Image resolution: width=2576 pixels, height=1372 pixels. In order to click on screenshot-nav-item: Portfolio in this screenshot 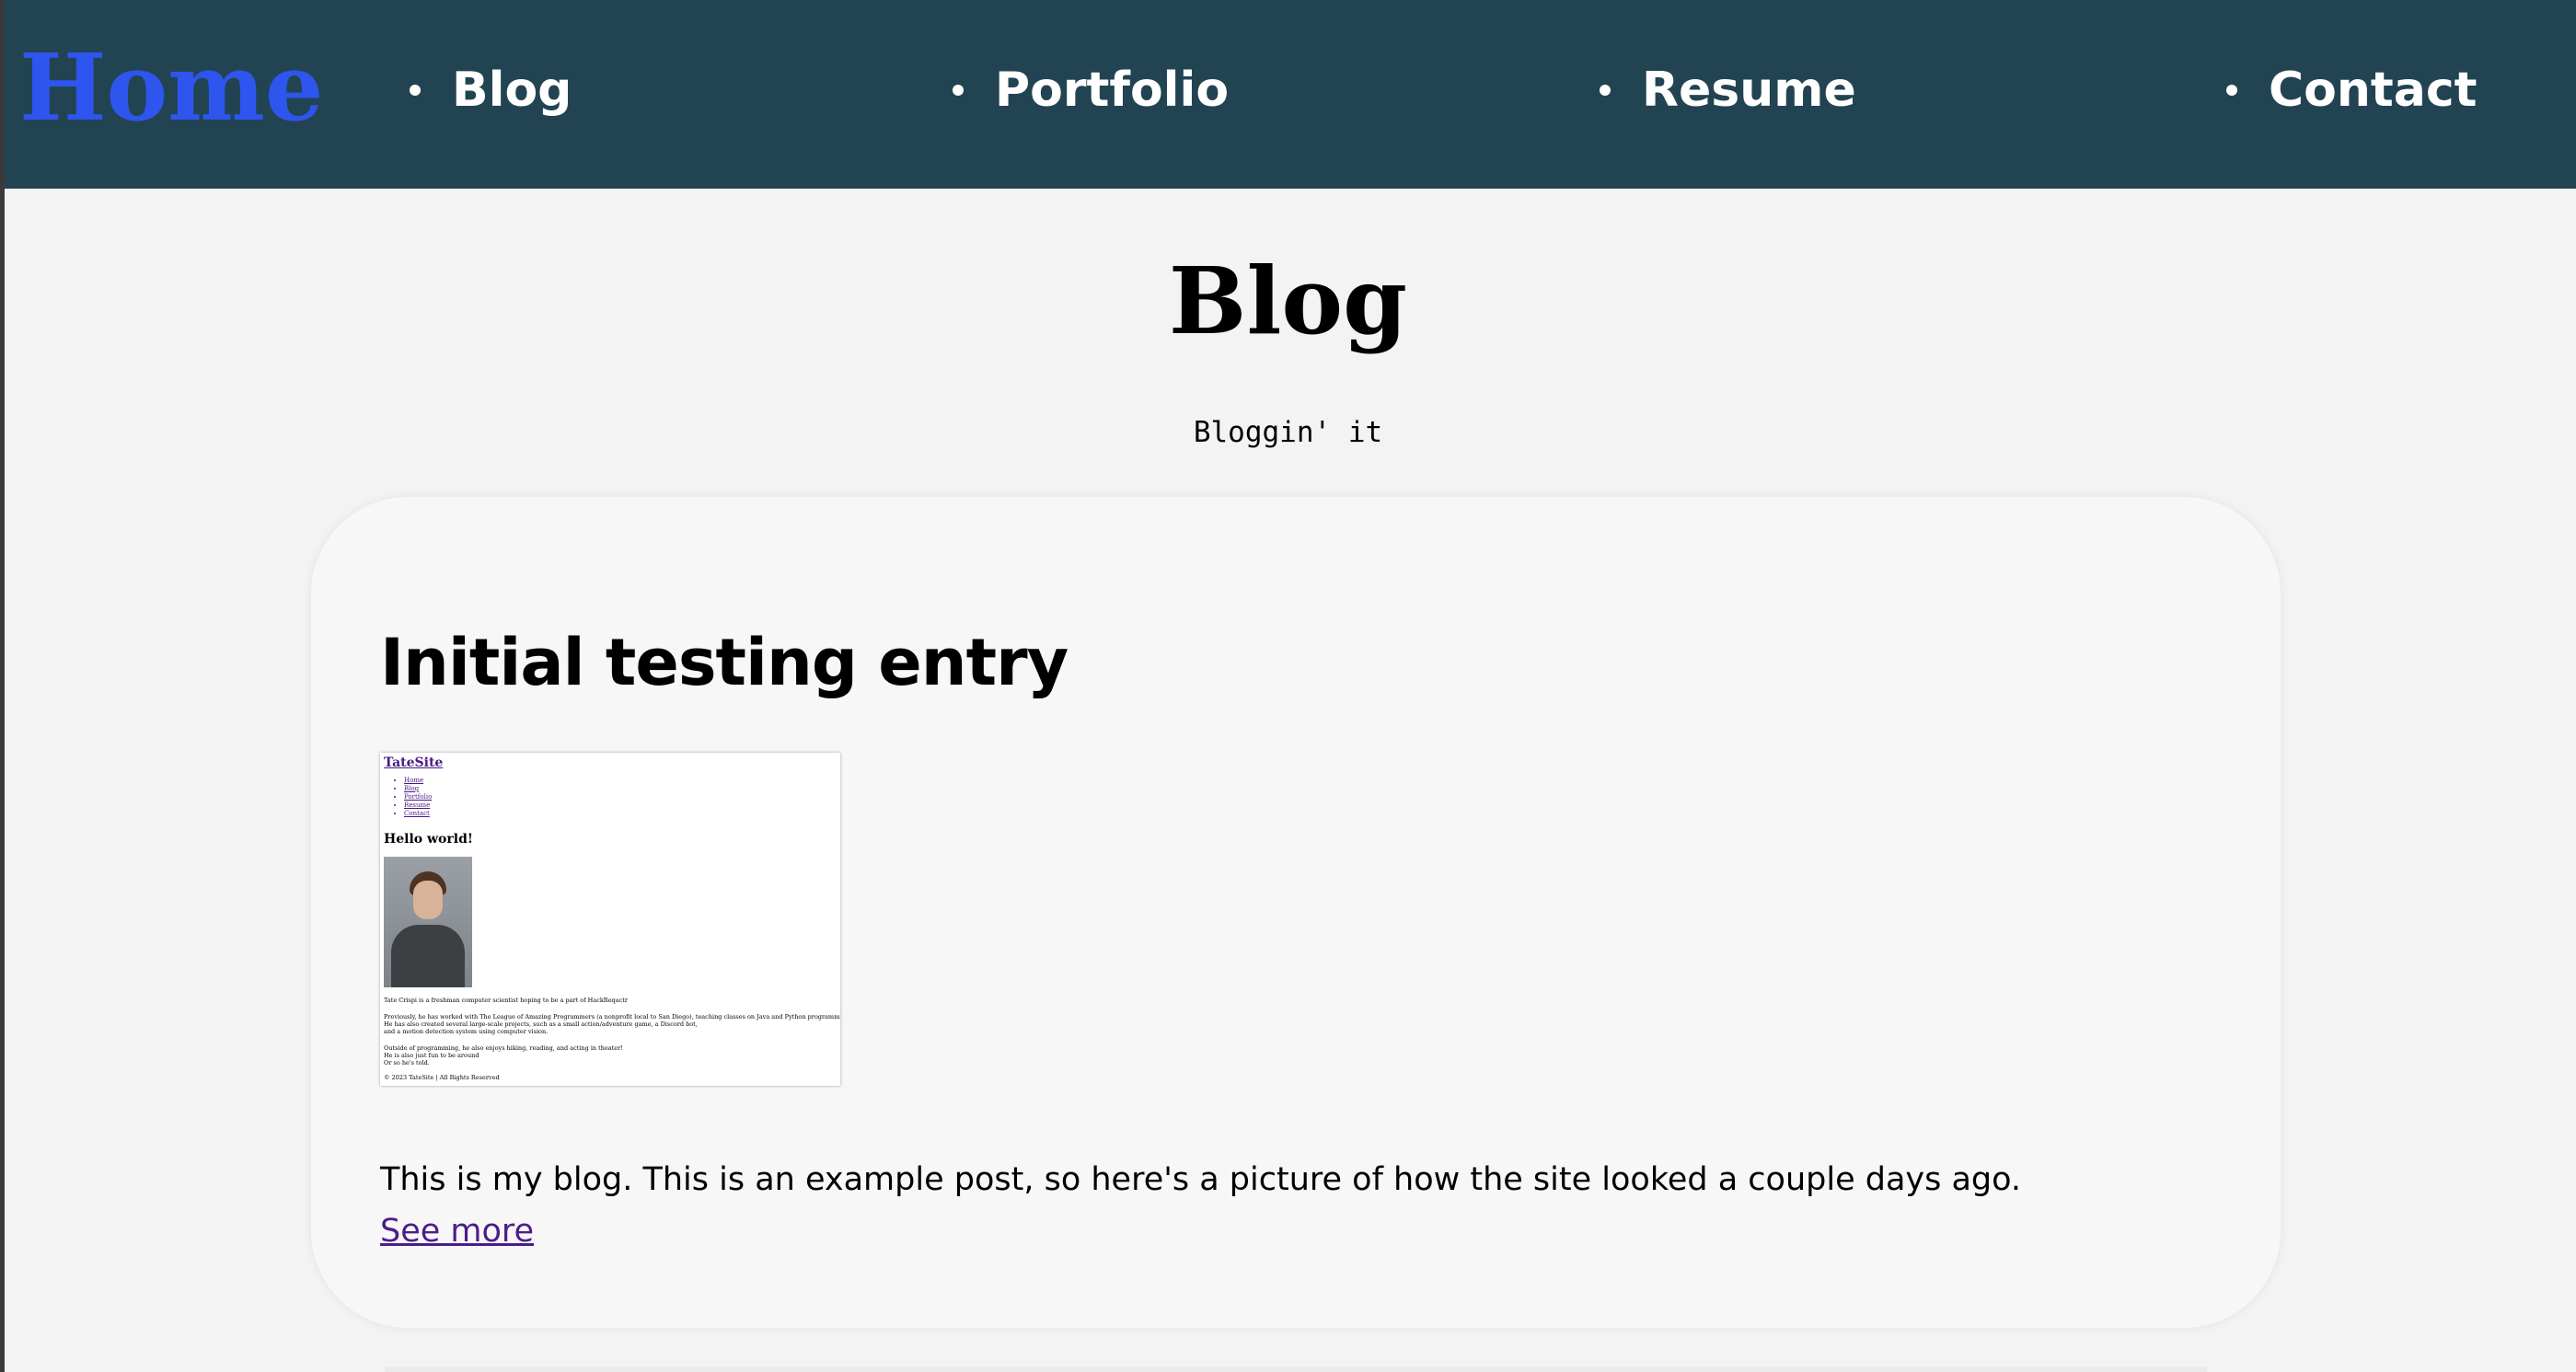, I will do `click(418, 797)`.